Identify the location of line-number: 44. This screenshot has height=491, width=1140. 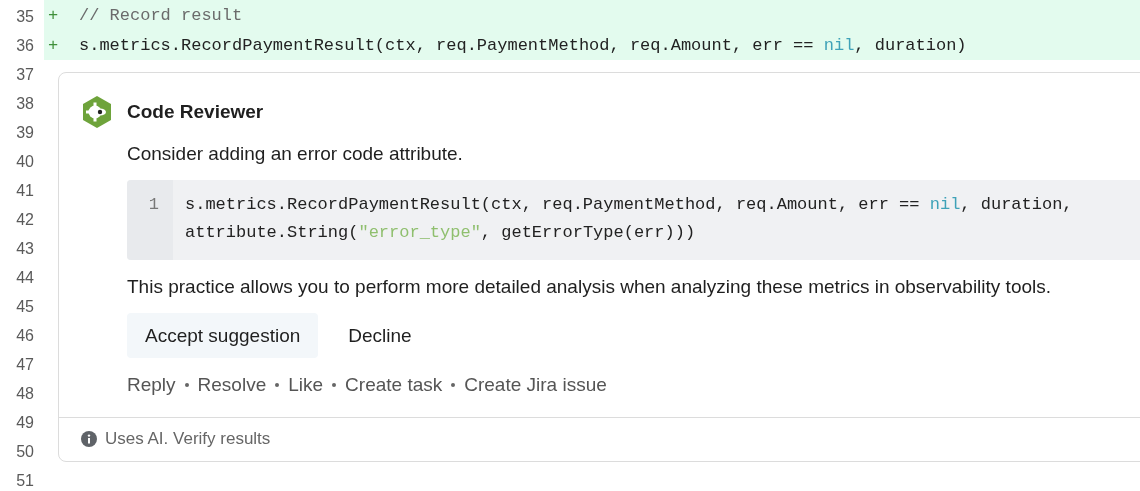
(25, 278).